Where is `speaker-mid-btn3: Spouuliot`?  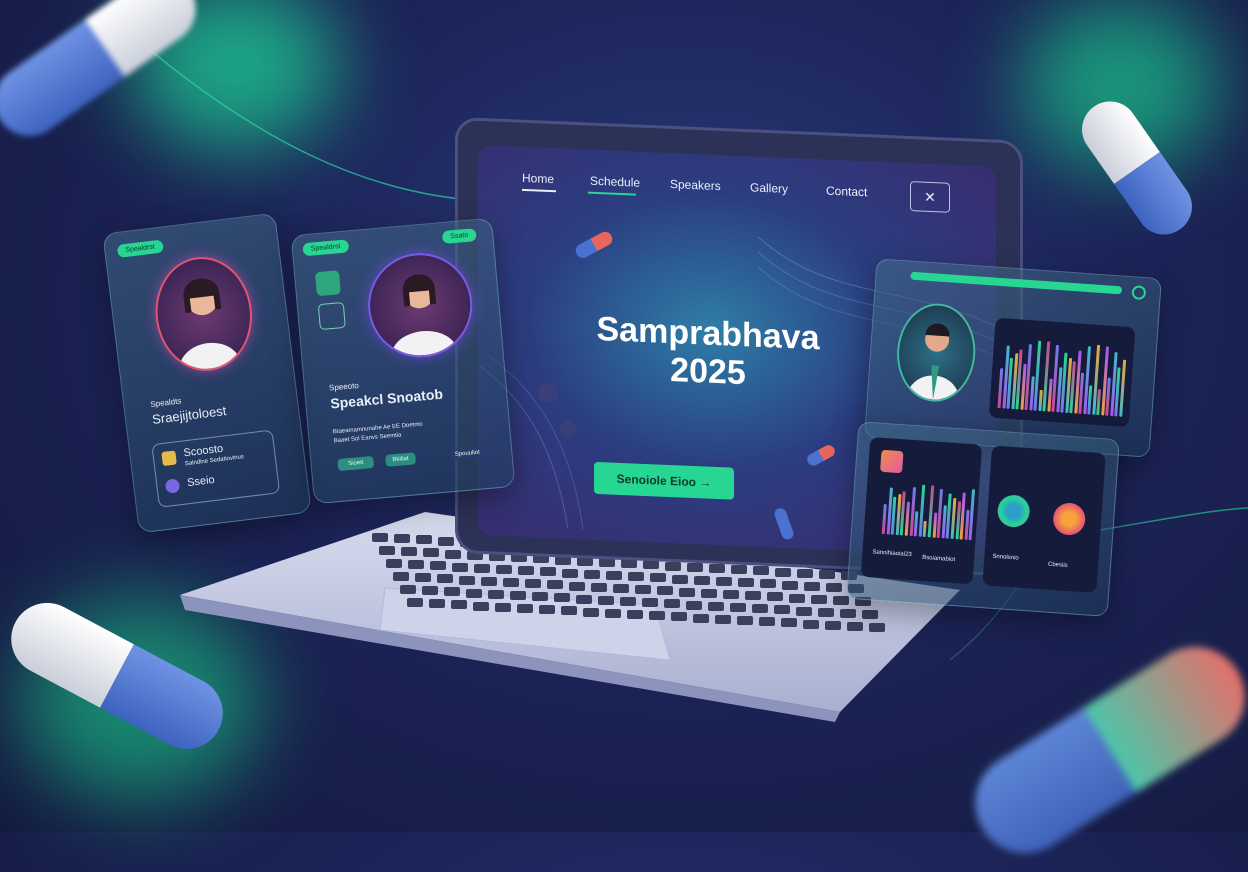
speaker-mid-btn3: Spouuliot is located at coordinates (467, 454).